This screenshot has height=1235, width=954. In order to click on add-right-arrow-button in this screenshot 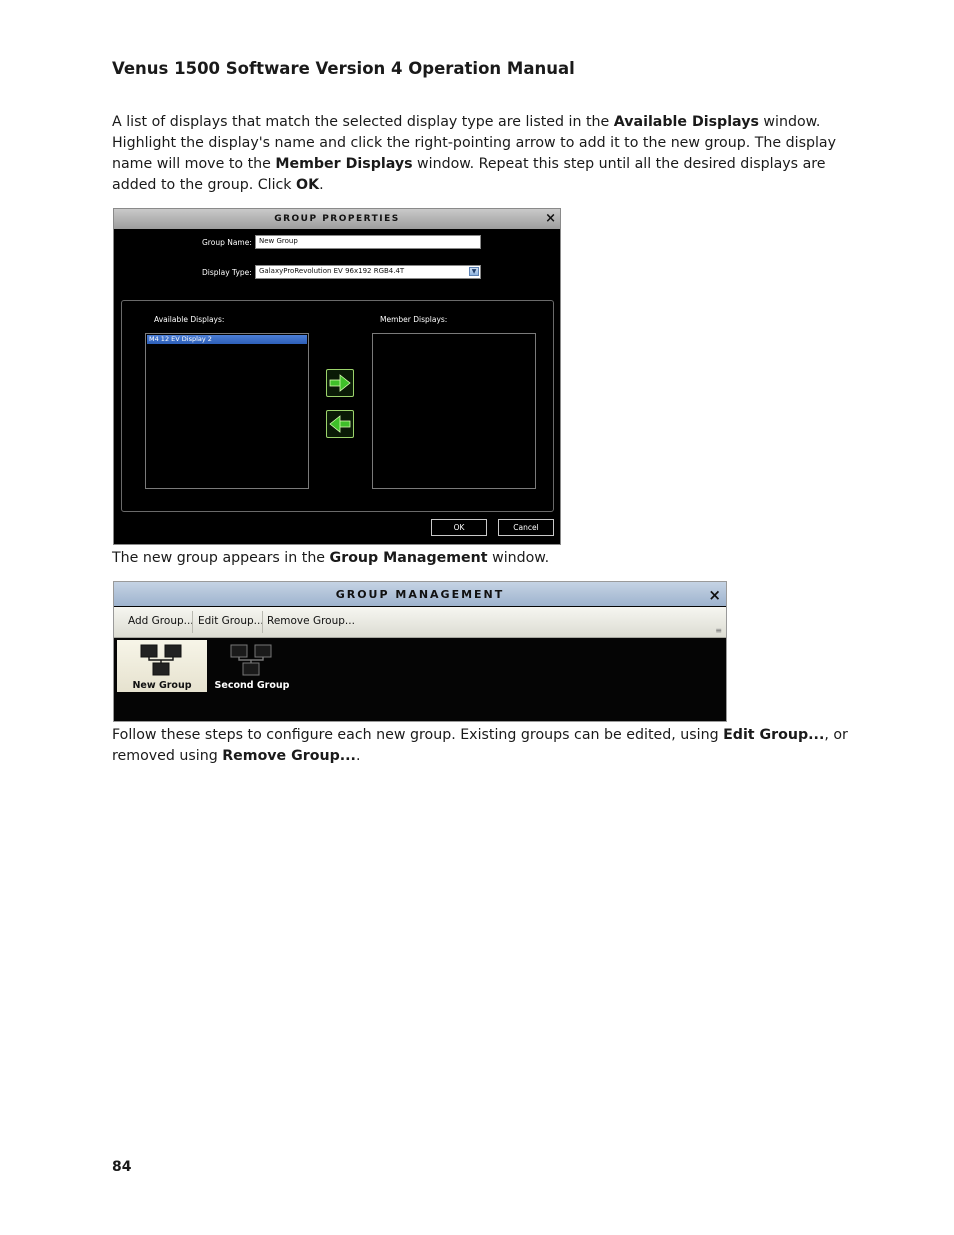, I will do `click(340, 383)`.